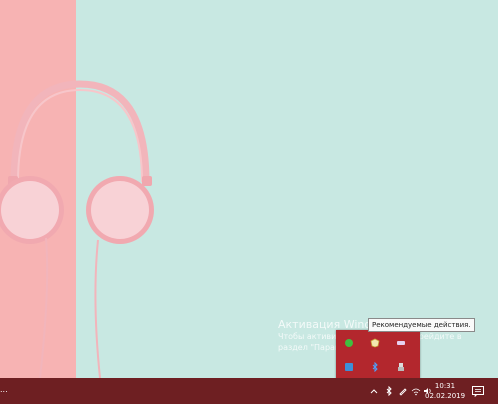 Image resolution: width=498 pixels, height=404 pixels. What do you see at coordinates (375, 343) in the screenshot?
I see `security-shield-icon` at bounding box center [375, 343].